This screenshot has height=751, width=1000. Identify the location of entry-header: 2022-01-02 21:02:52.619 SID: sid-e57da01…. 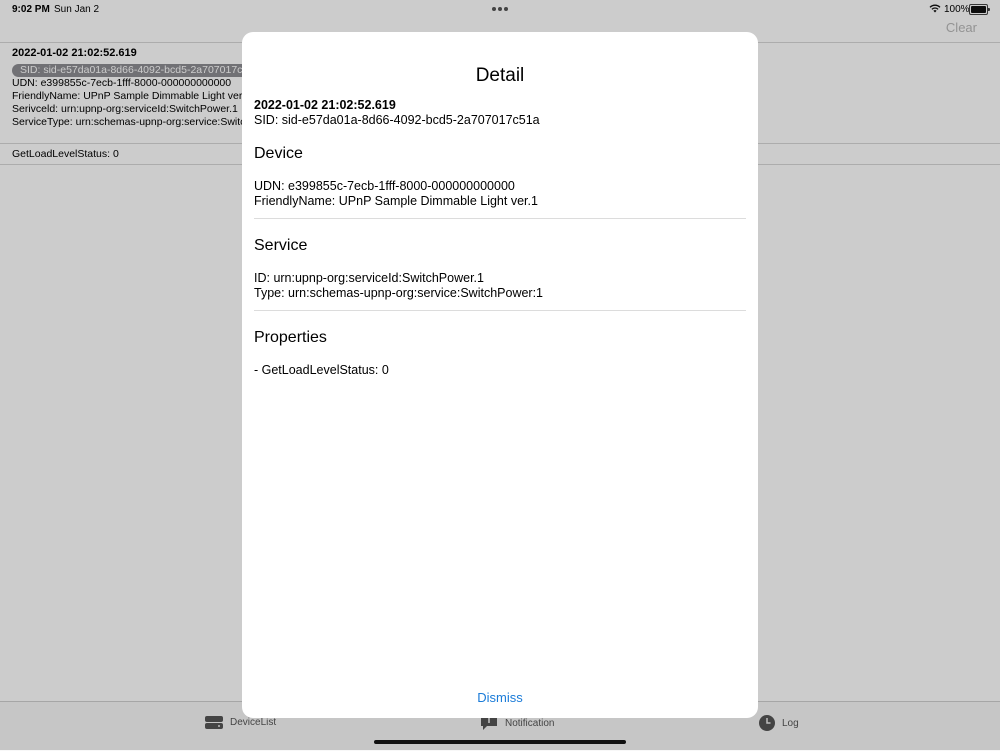
(500, 113).